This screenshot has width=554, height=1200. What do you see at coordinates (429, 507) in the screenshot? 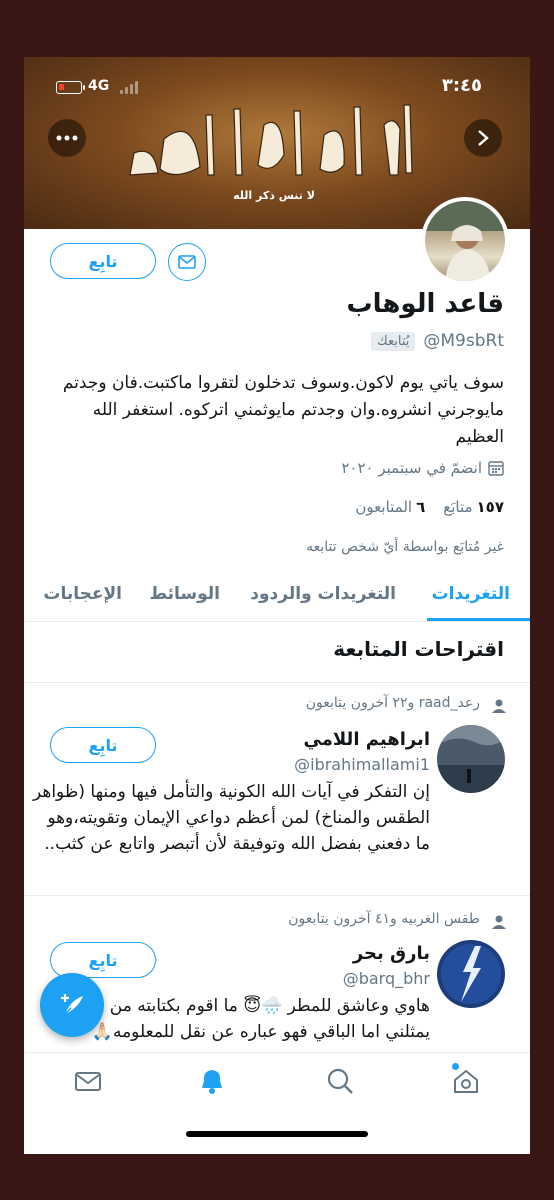
I see `follow-stats: ١٥٧متابَع ٦المتابعون` at bounding box center [429, 507].